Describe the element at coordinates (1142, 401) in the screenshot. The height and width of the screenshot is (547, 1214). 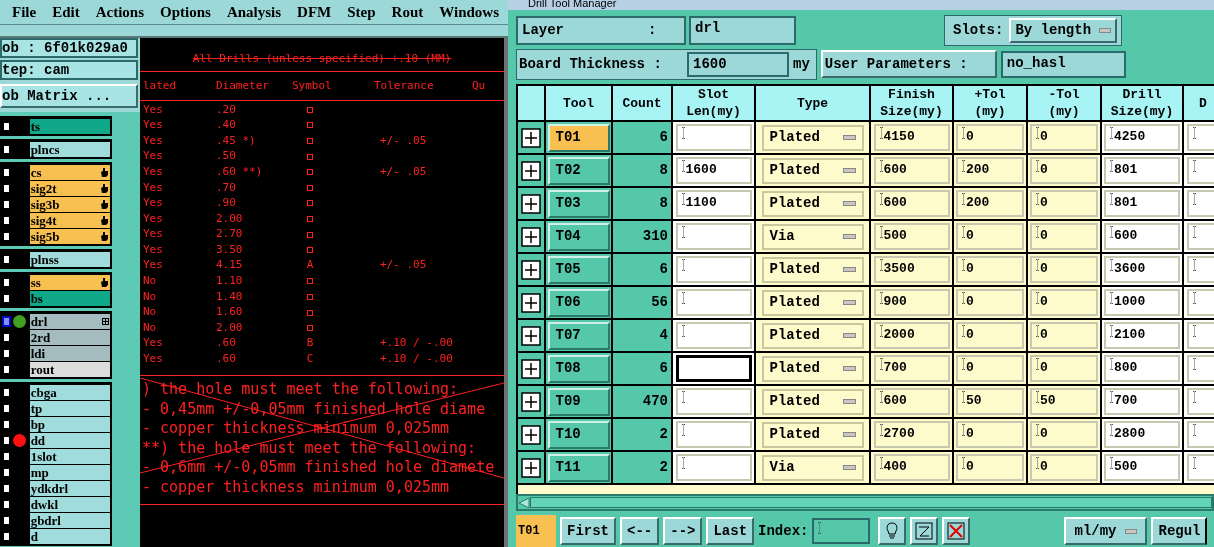
I see `drill-size-field: 700` at that location.